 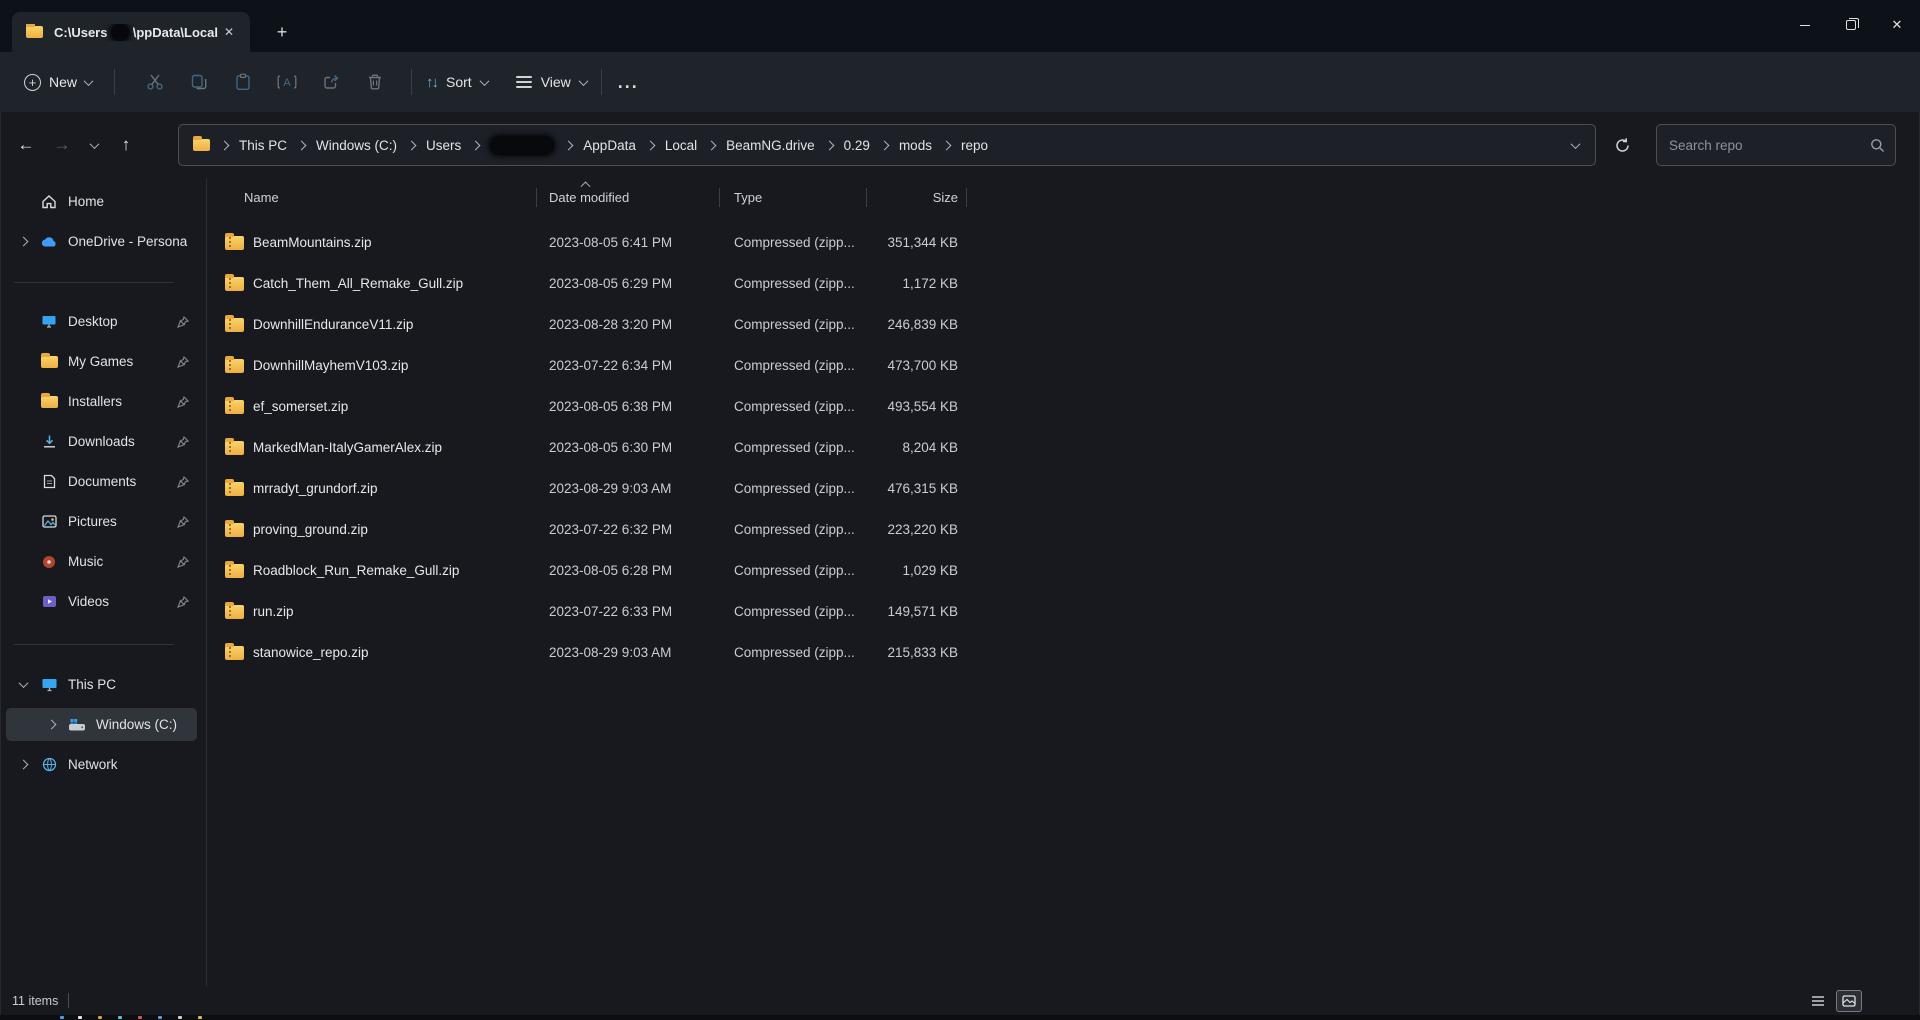 What do you see at coordinates (375, 82) in the screenshot?
I see `delete-button` at bounding box center [375, 82].